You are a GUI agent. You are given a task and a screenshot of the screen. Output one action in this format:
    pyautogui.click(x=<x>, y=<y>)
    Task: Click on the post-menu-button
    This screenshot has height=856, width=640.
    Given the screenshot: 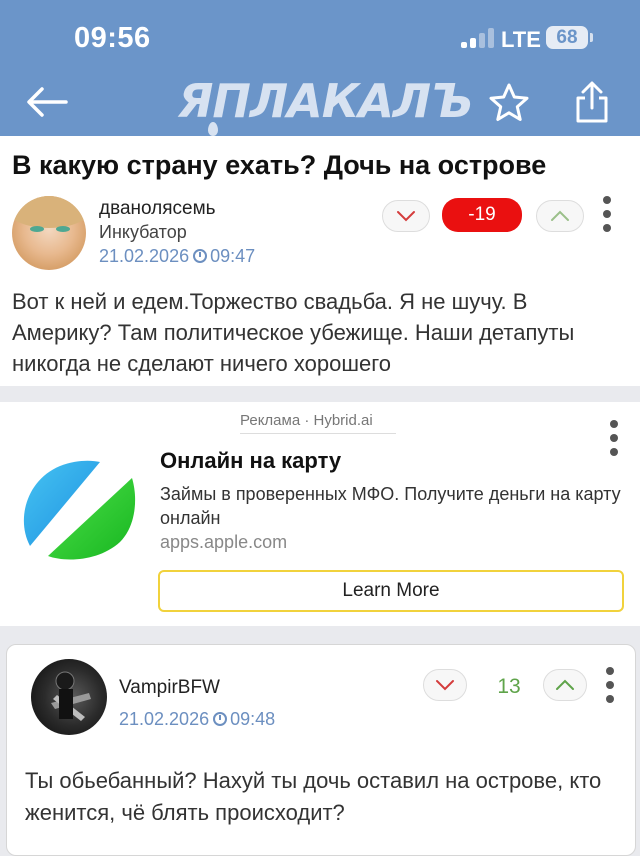 What is the action you would take?
    pyautogui.click(x=607, y=214)
    